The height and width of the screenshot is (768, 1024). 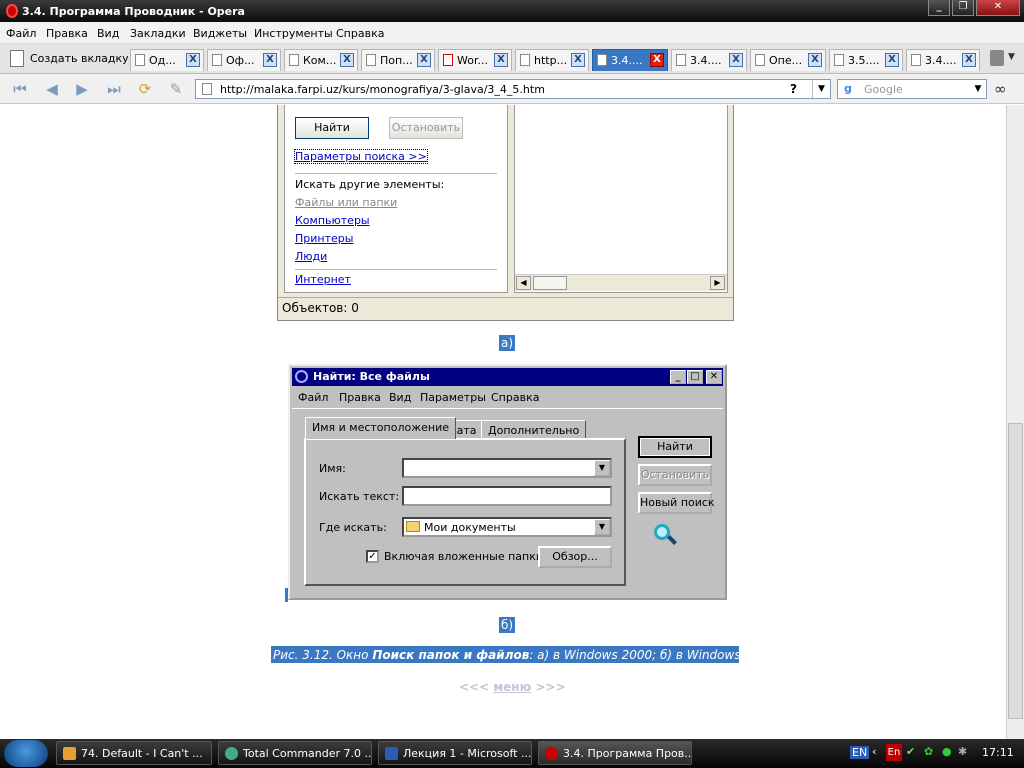 I want to click on glasses-icon: ∞, so click(x=1000, y=89).